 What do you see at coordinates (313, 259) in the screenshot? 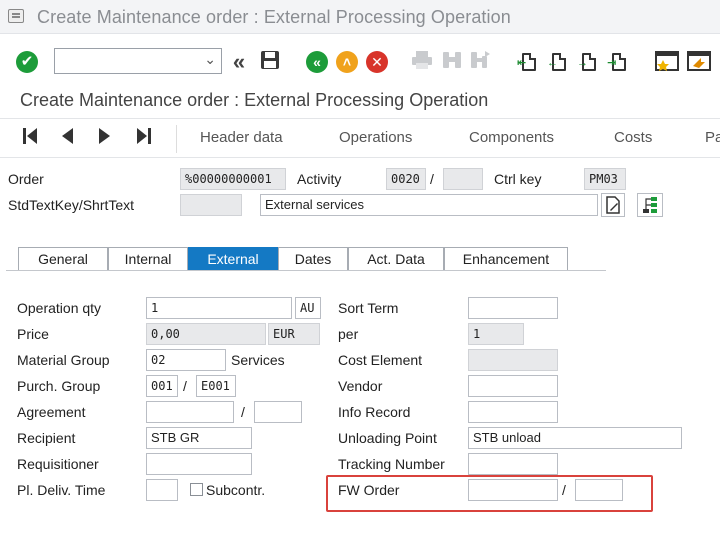
I see `tab-dates: Dates` at bounding box center [313, 259].